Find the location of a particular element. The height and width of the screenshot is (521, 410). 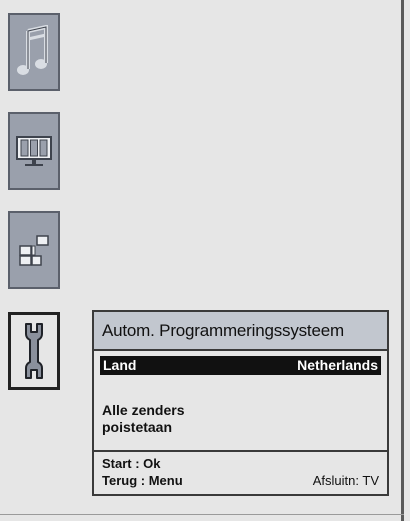

sidebar-item-setup is located at coordinates (34, 351).